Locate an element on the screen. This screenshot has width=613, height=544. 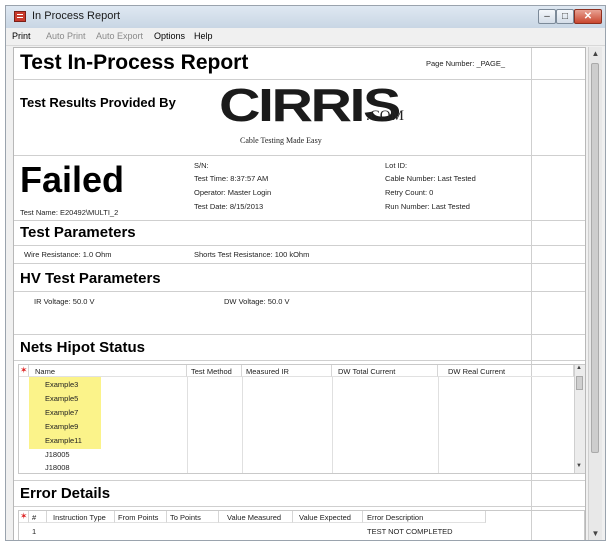
ir-voltage: IR Voltage: 50.0 V is located at coordinates (64, 301).